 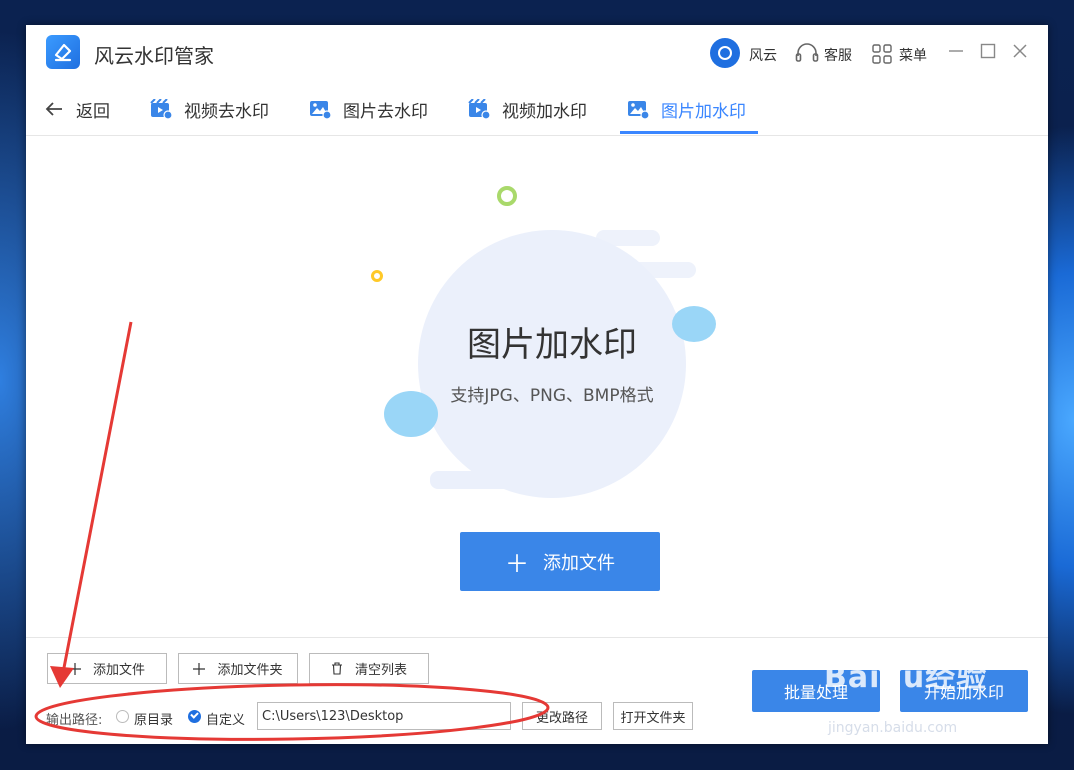 I want to click on close-button, so click(x=1020, y=51).